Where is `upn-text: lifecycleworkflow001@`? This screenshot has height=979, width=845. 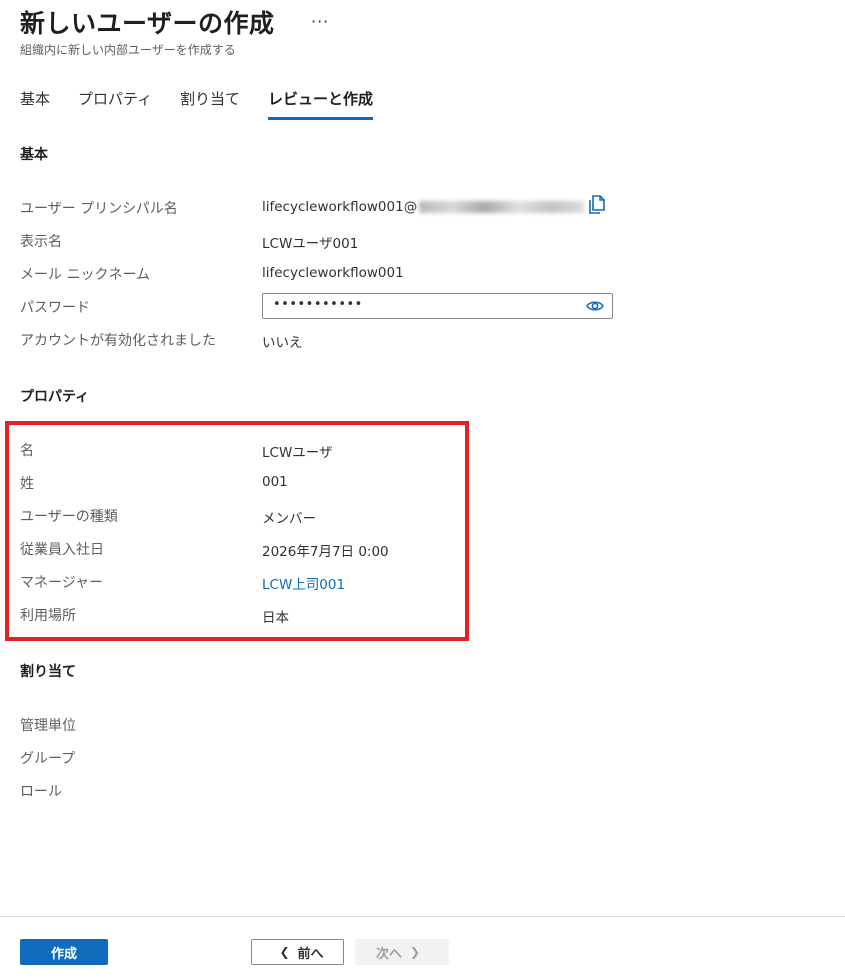 upn-text: lifecycleworkflow001@ is located at coordinates (340, 207).